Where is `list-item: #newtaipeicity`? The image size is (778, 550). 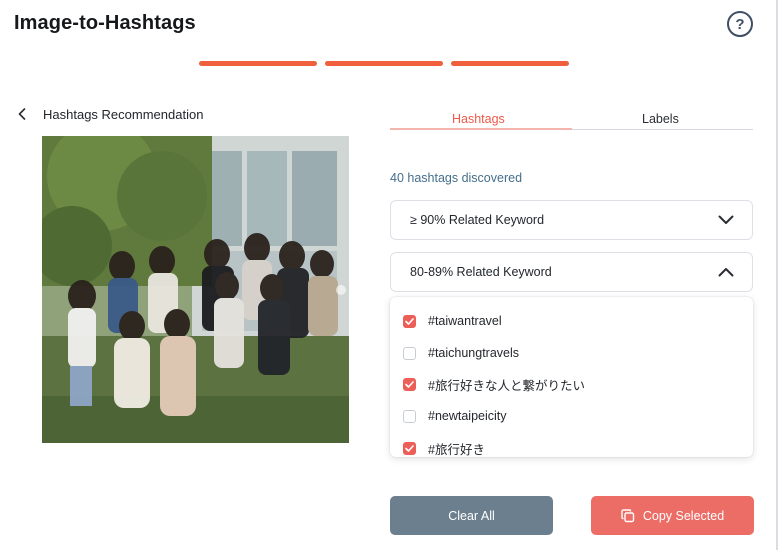
list-item: #newtaipeicity is located at coordinates (455, 416).